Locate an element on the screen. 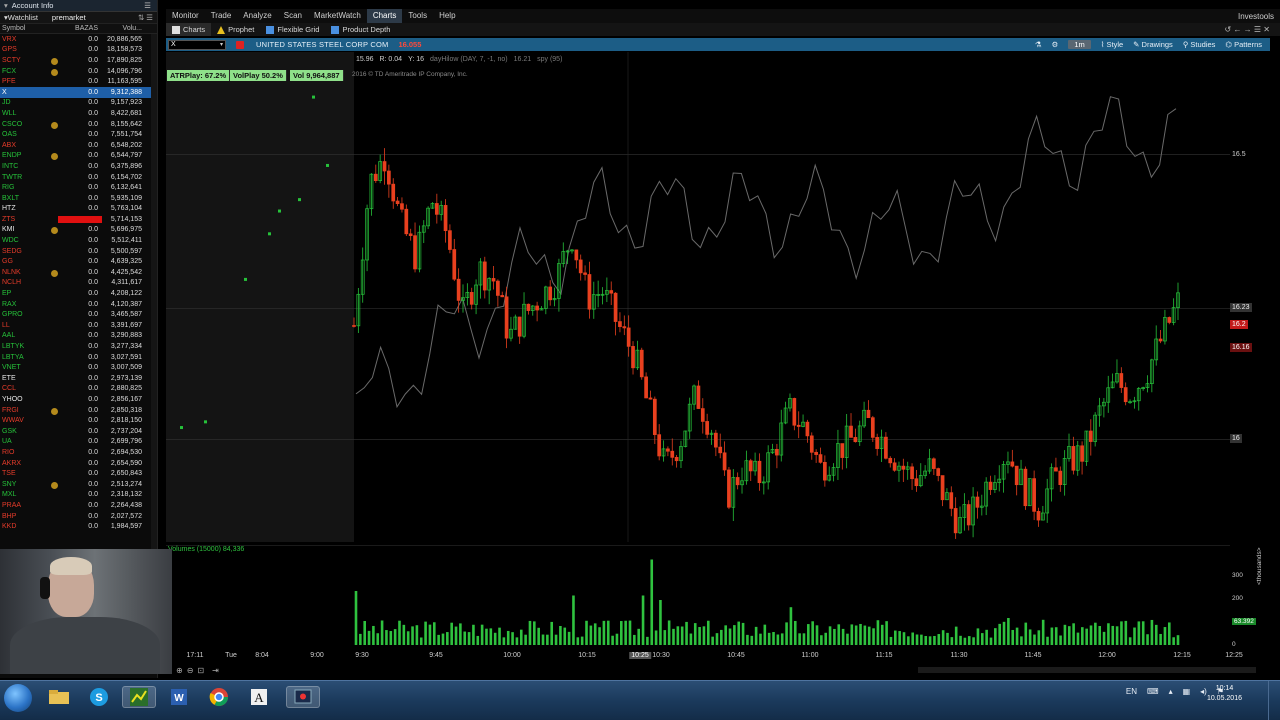  watchlist-row: GSK 0.0 2,737,204 is located at coordinates (78, 431).